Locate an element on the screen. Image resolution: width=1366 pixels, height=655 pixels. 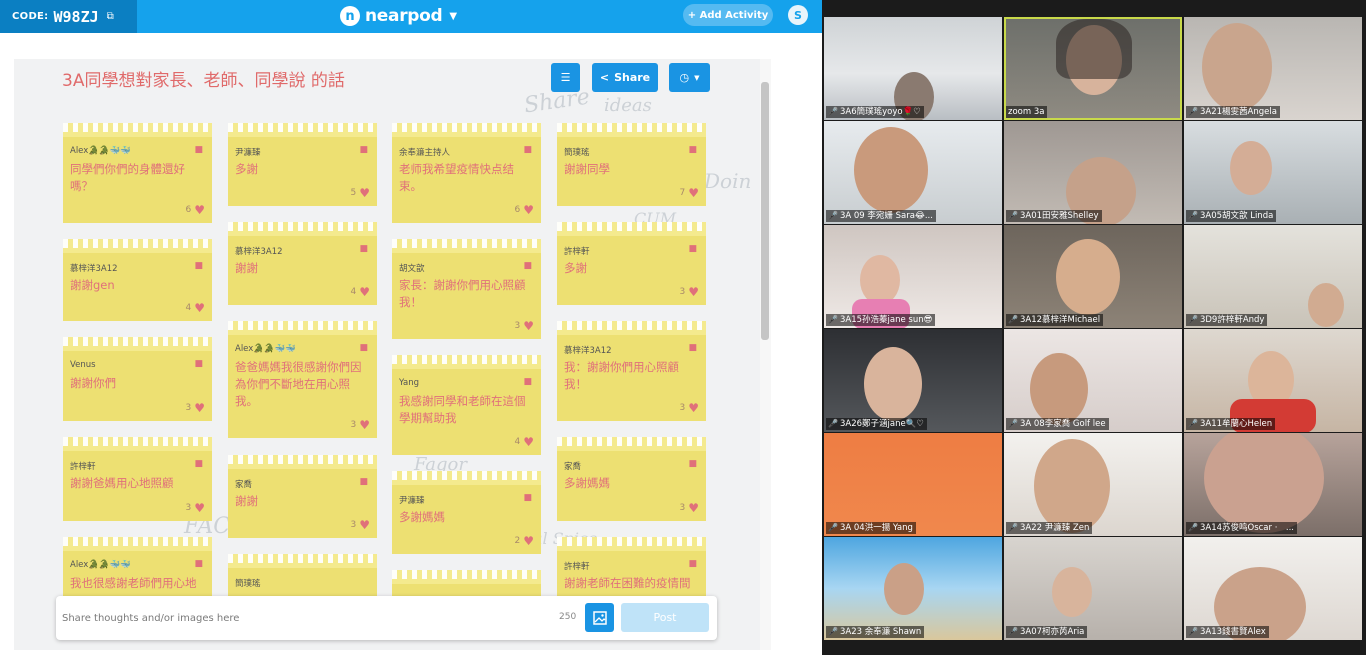
external-link-icon: ⧉ is located at coordinates (110, 16).